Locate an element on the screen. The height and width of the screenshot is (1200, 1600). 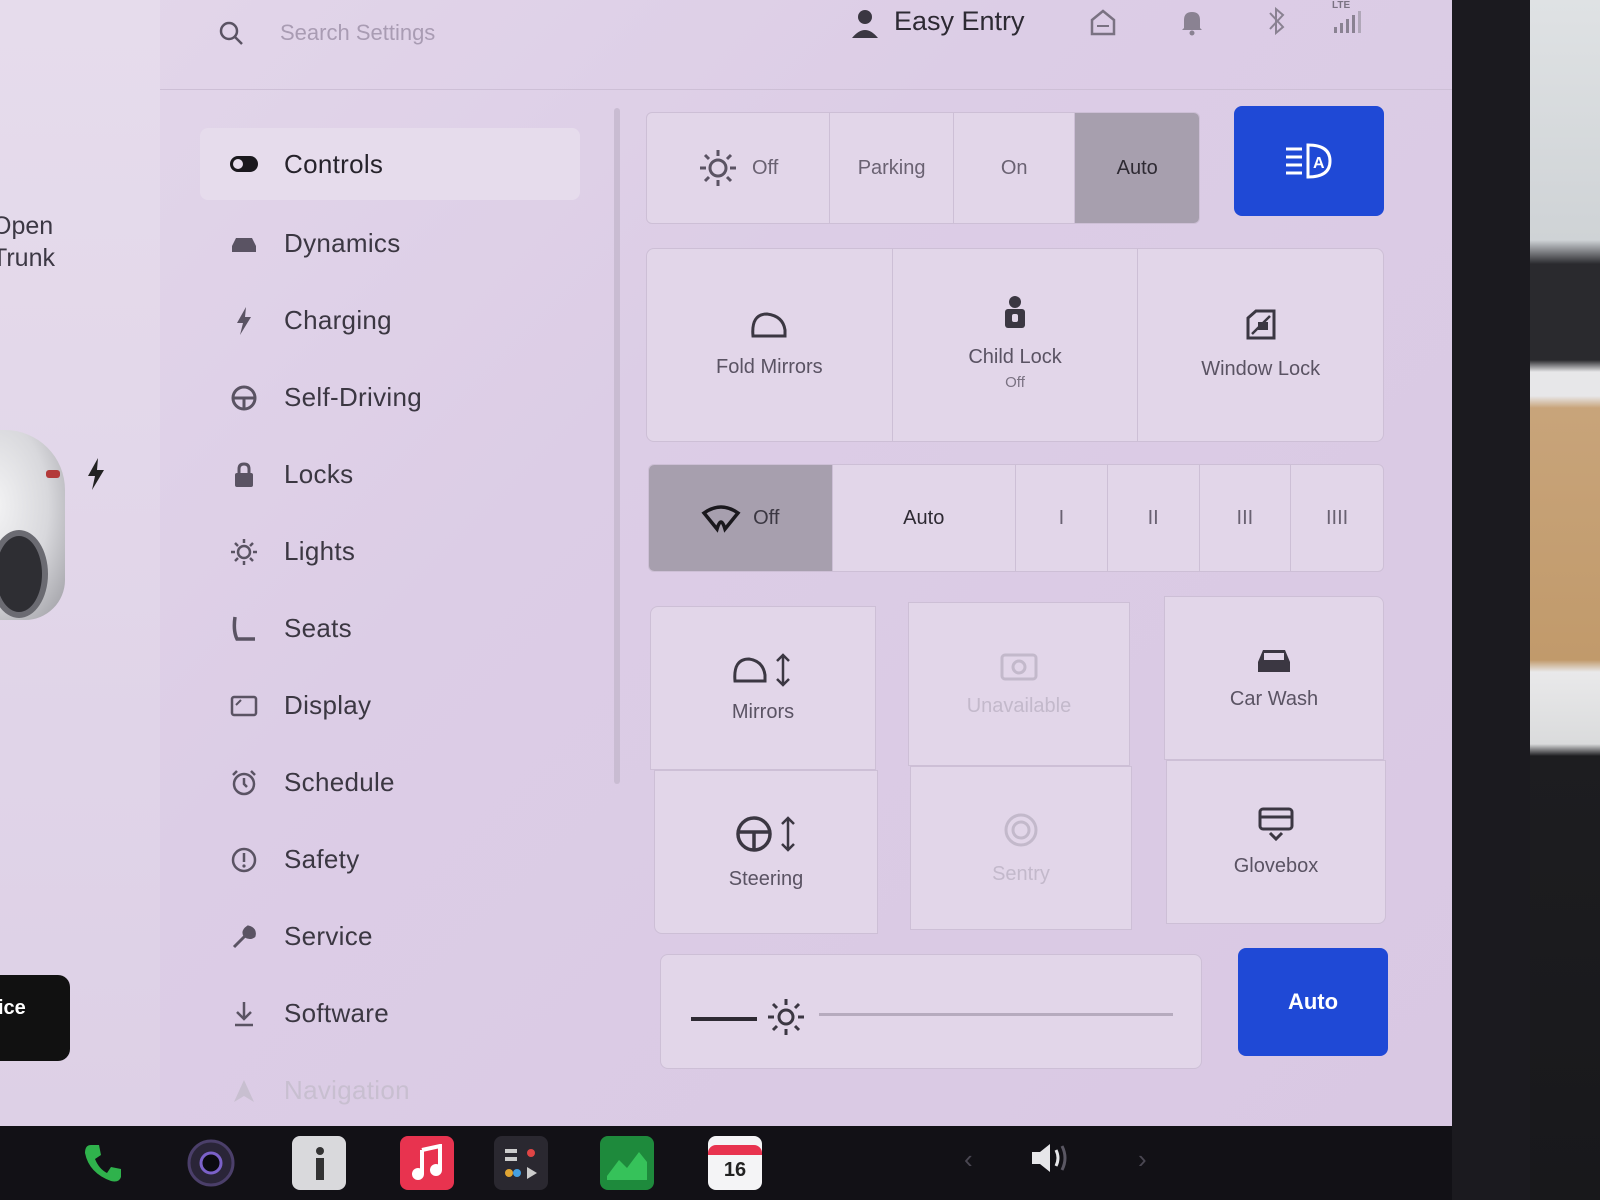
wiper-option-label: IIII is located at coordinates (1337, 517).